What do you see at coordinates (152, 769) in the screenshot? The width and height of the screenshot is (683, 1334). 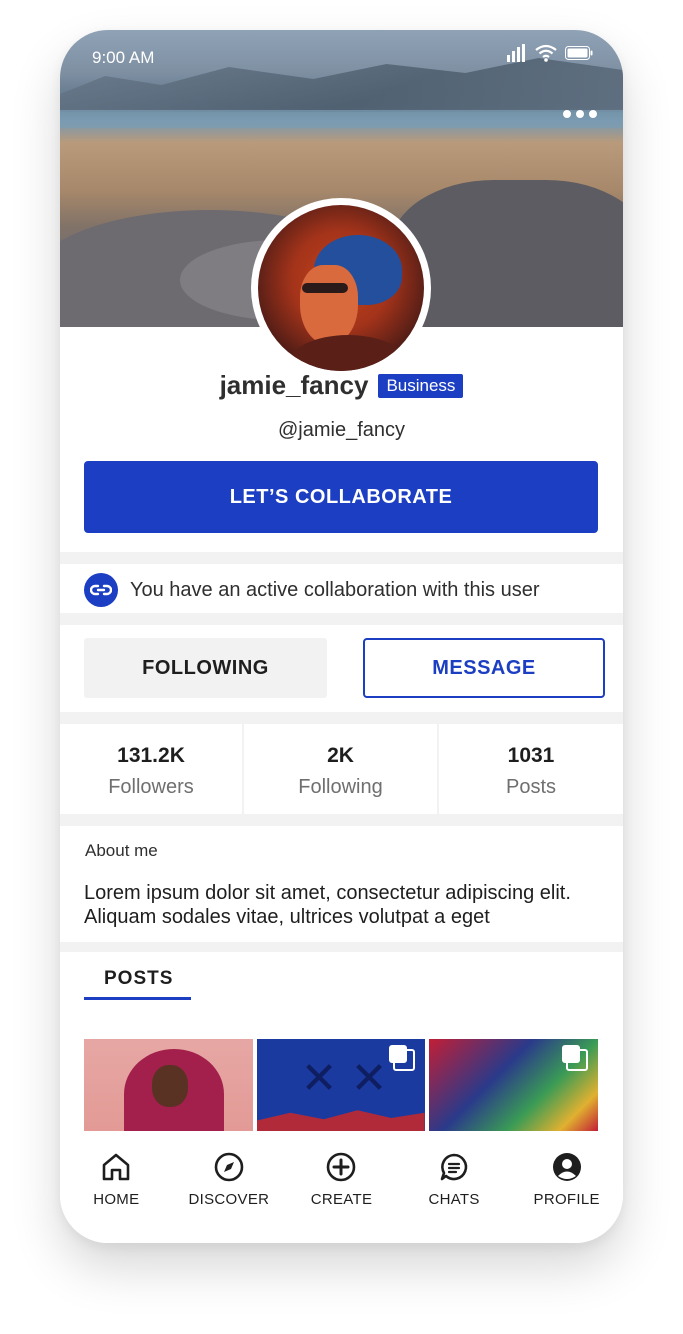 I see `stat-followers: 131.2K Followers` at bounding box center [152, 769].